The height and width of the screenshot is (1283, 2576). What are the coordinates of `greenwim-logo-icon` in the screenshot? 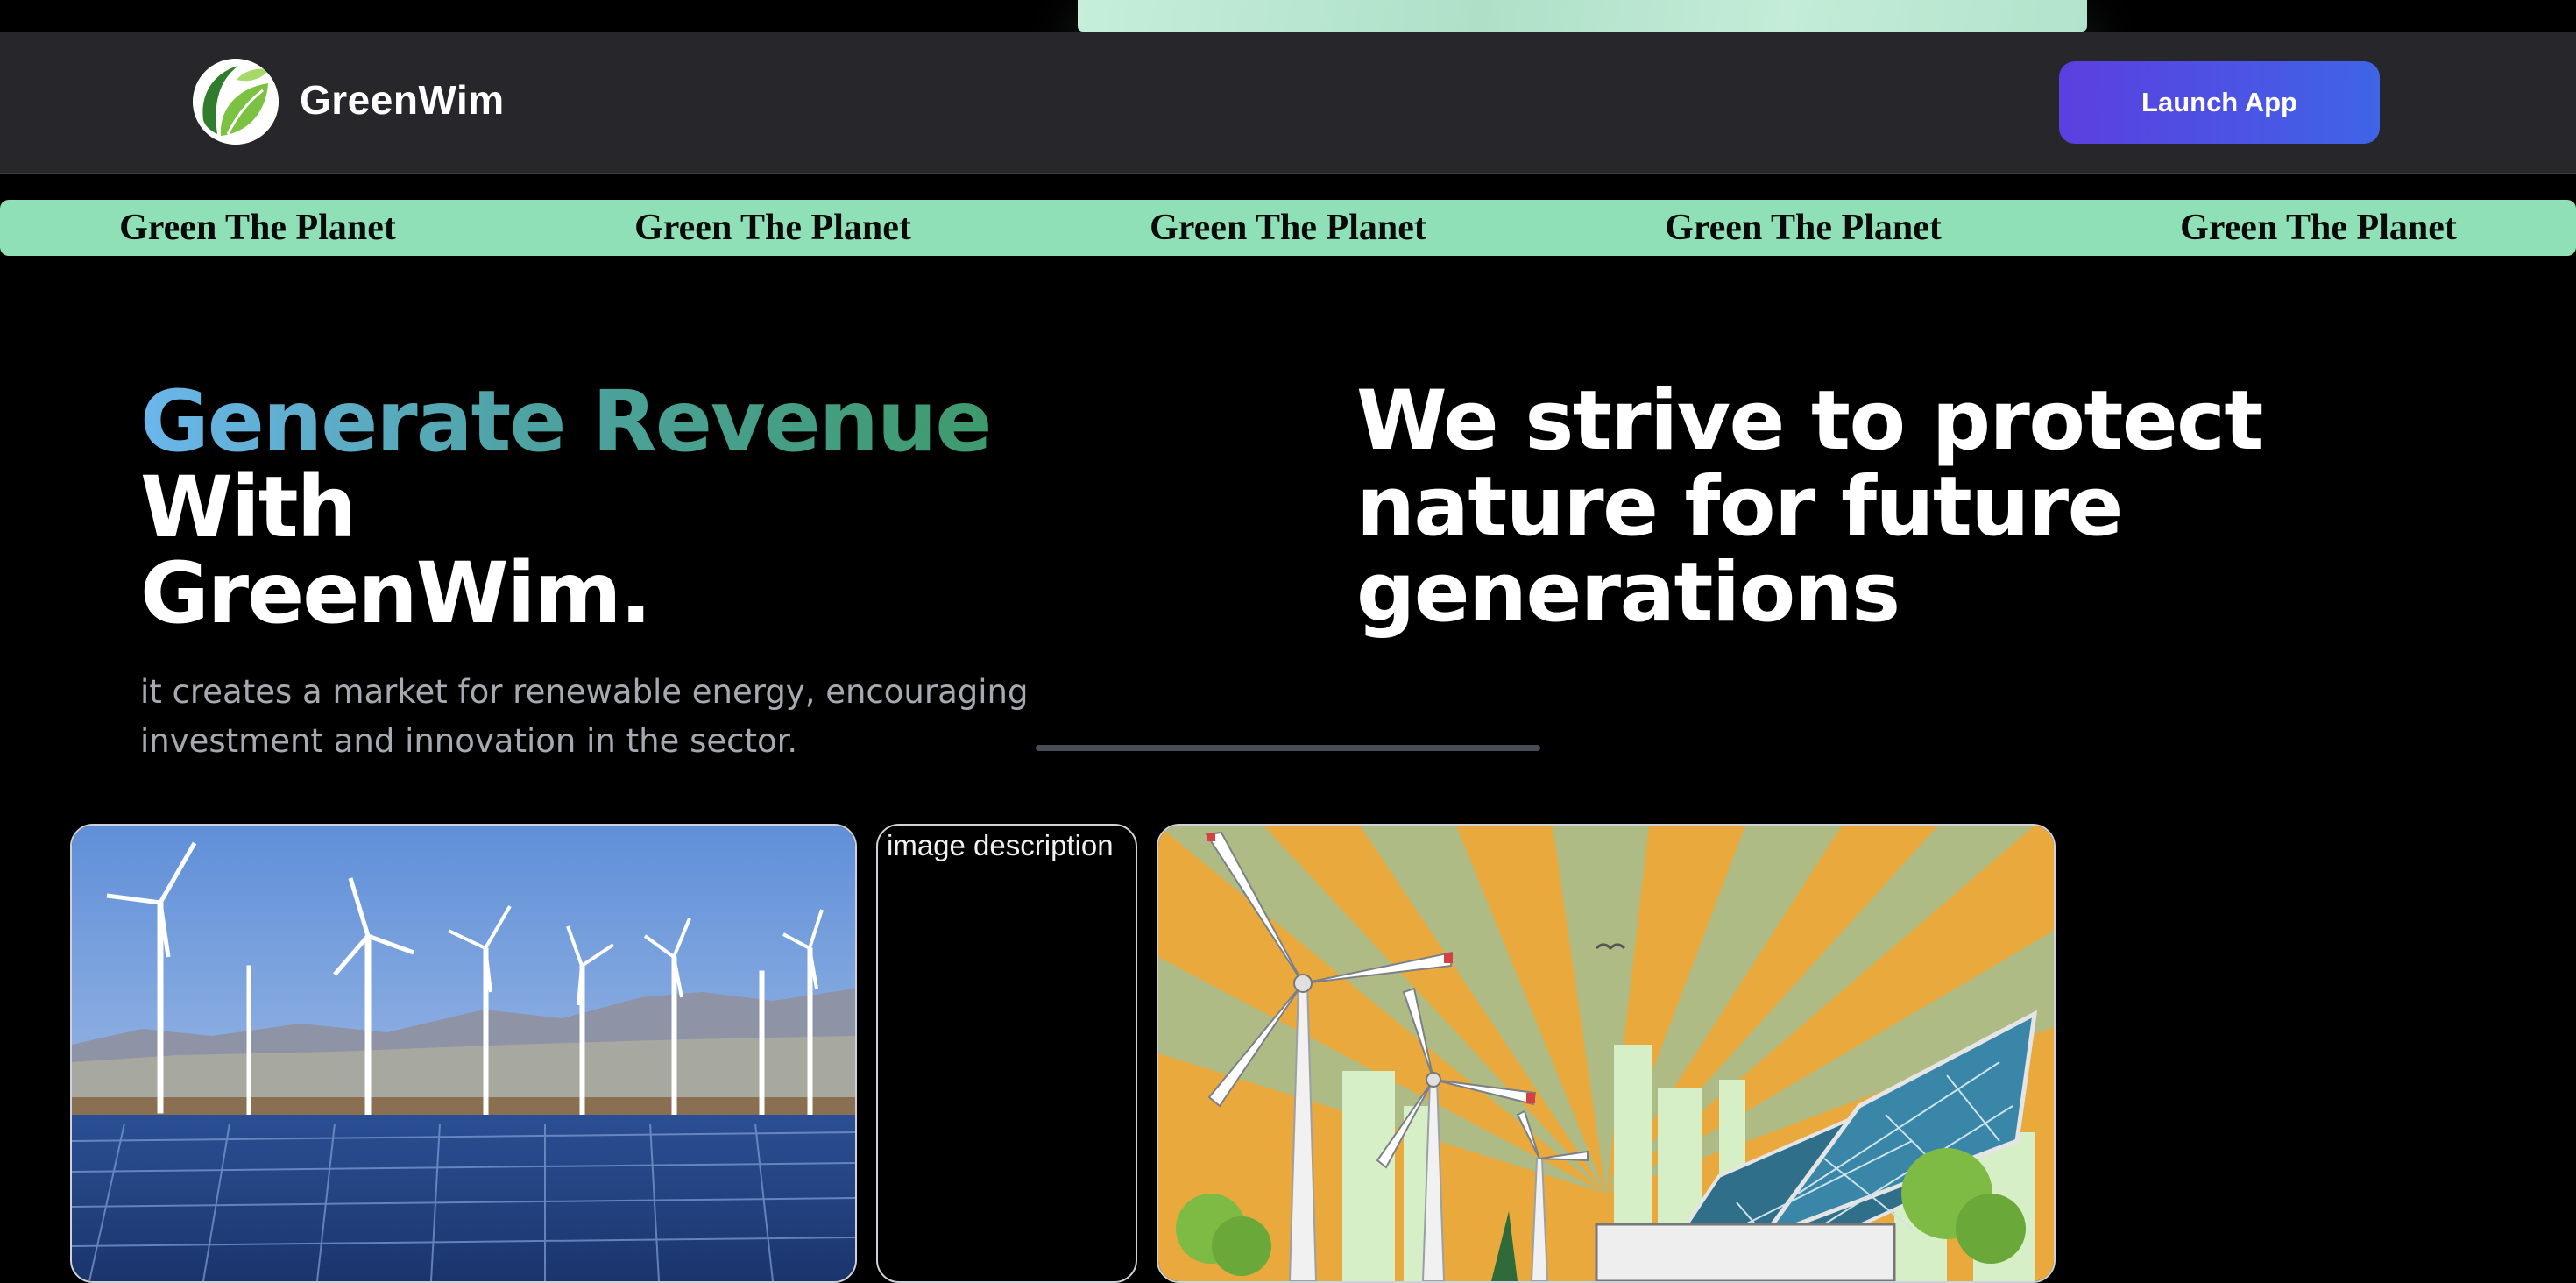 It's located at (236, 102).